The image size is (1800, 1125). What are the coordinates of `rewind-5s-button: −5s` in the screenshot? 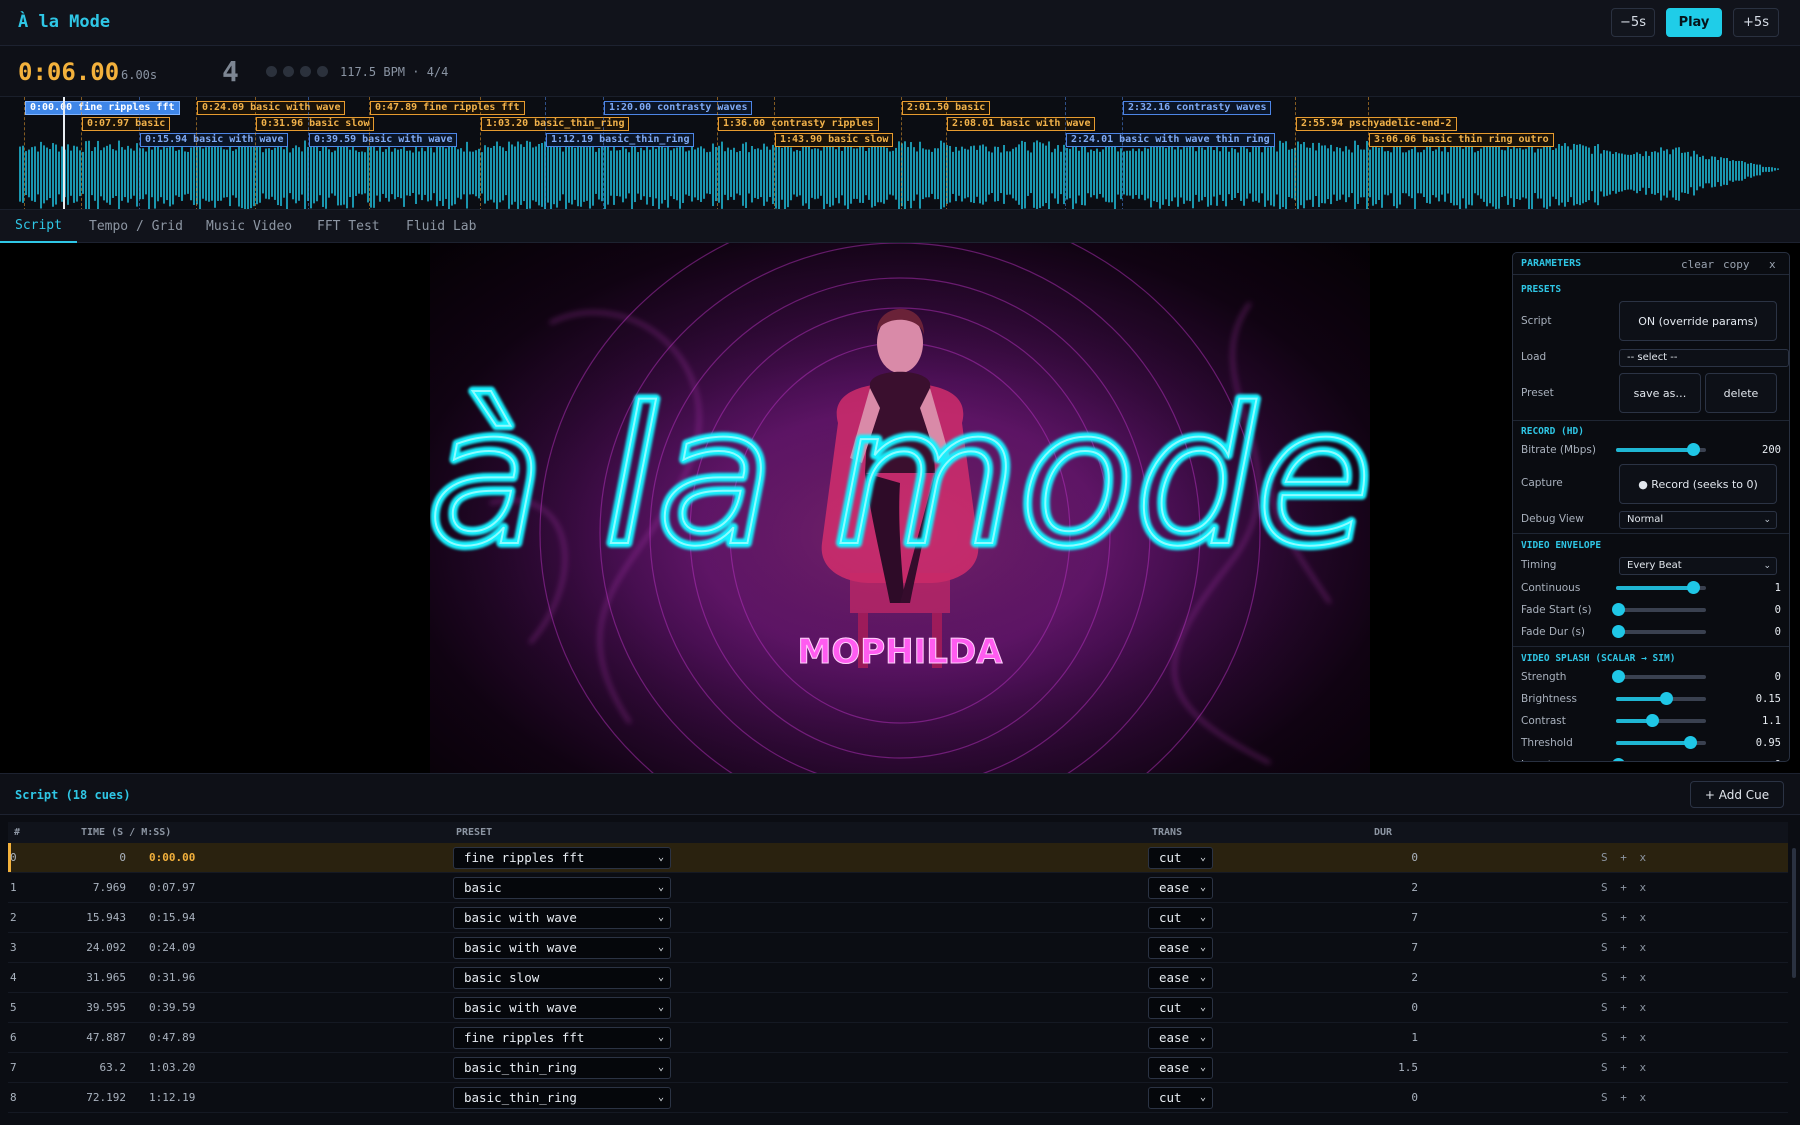 It's located at (1633, 22).